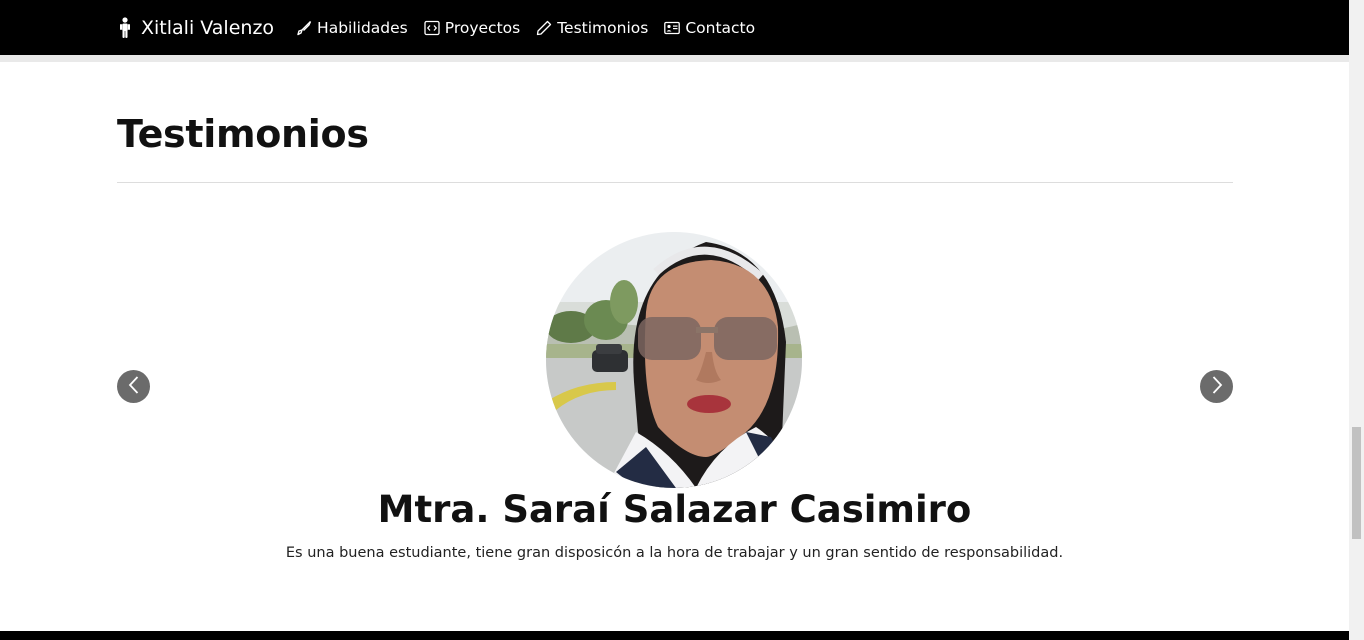 This screenshot has width=1364, height=640. I want to click on nav-link-label: Habilidades, so click(362, 27).